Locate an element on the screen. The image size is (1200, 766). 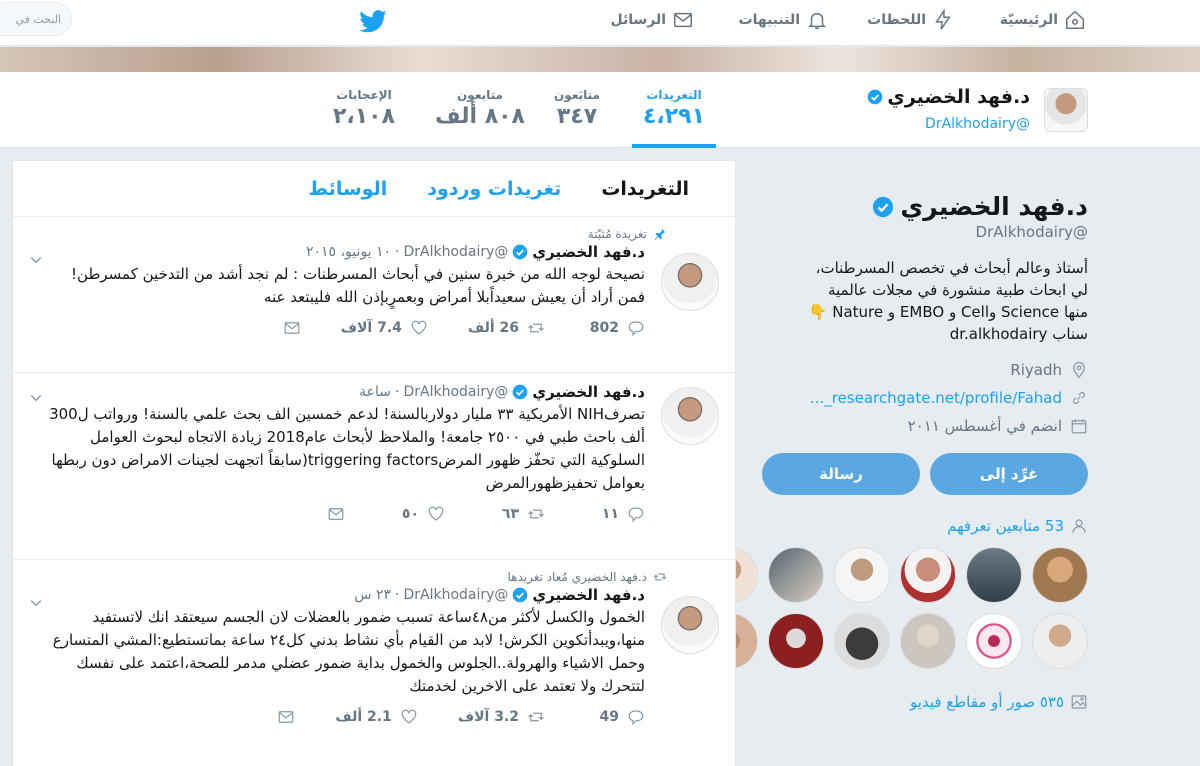
nav-home: الرئيسيّة is located at coordinates (1043, 20).